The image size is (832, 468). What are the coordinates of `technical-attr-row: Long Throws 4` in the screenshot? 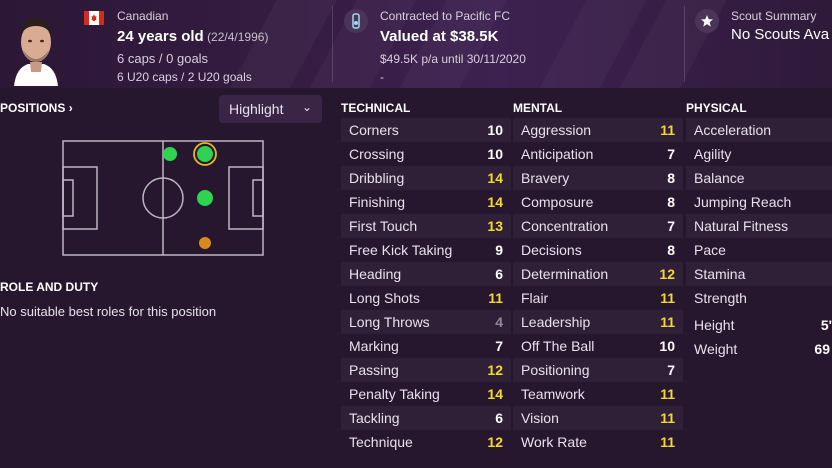 It's located at (426, 322).